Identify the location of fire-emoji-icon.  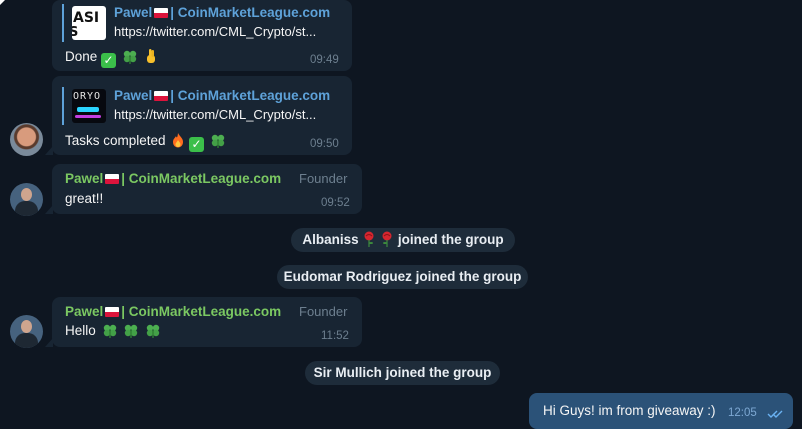
(178, 141).